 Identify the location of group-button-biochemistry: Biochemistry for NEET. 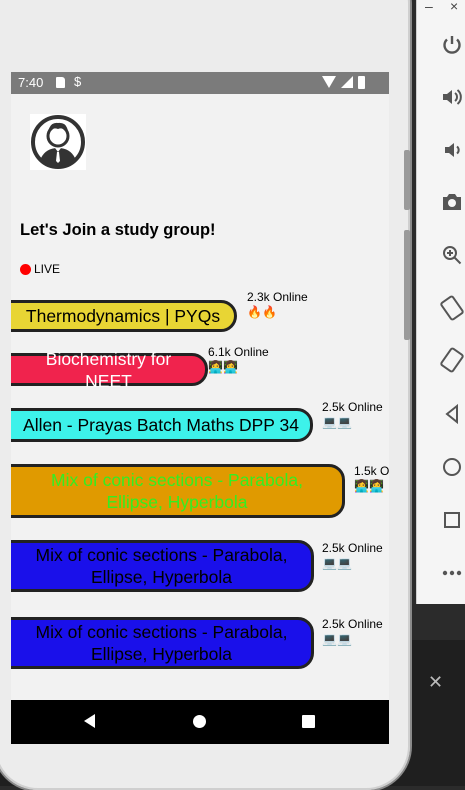
(109, 370).